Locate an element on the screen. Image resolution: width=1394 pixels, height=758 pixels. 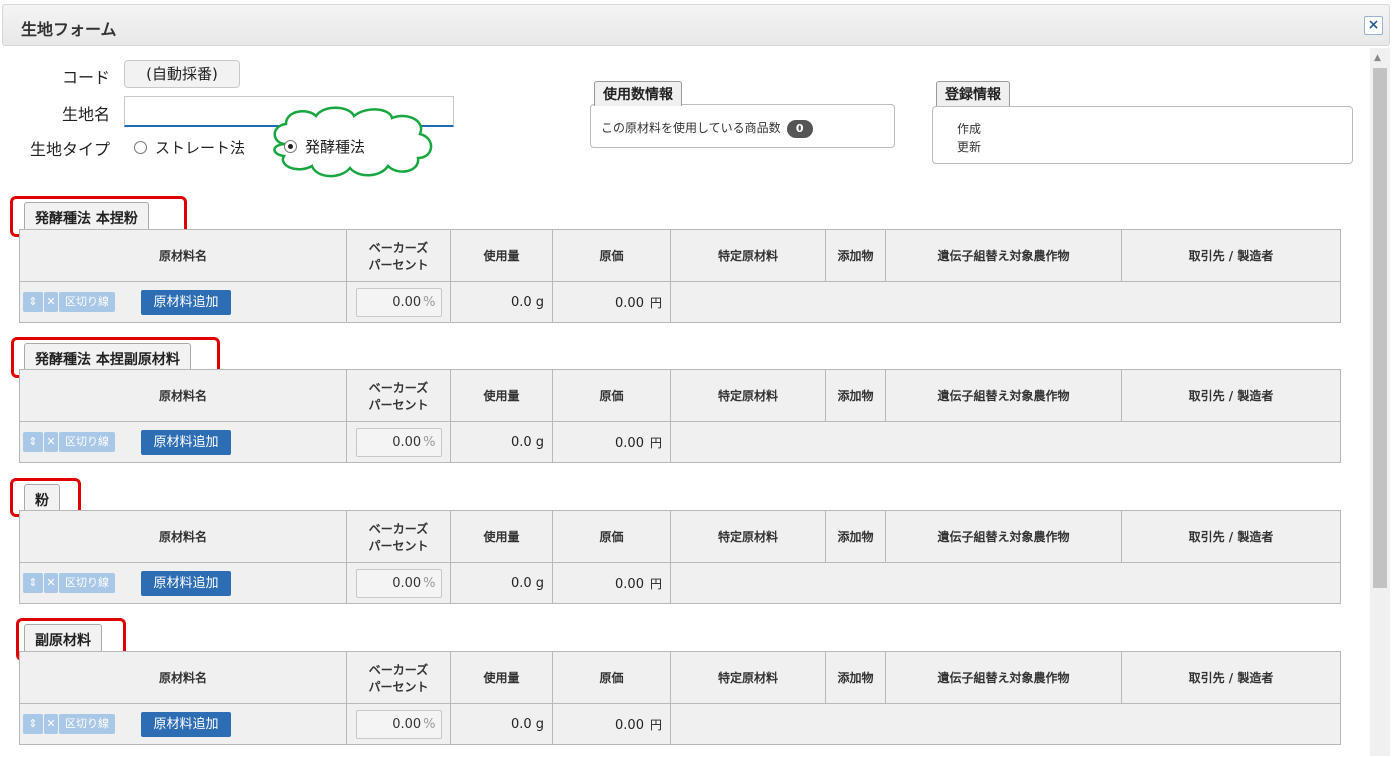
col-bakers-percent: ベーカーズパーセント is located at coordinates (398, 536).